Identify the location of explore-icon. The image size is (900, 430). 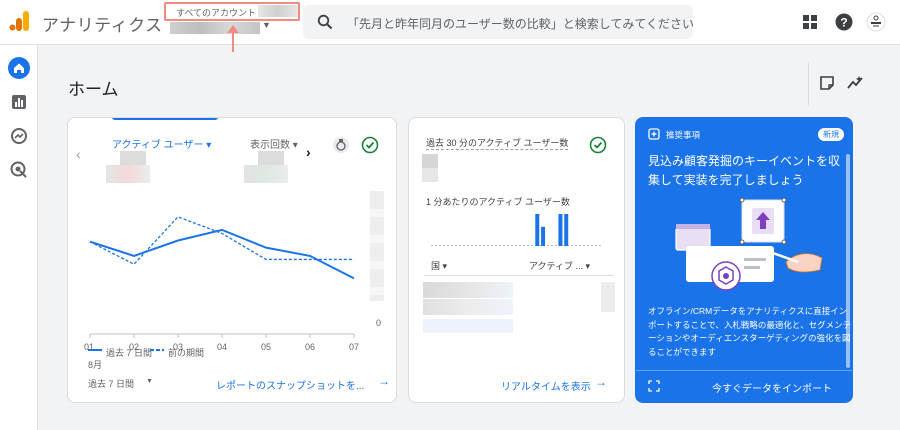
(19, 136).